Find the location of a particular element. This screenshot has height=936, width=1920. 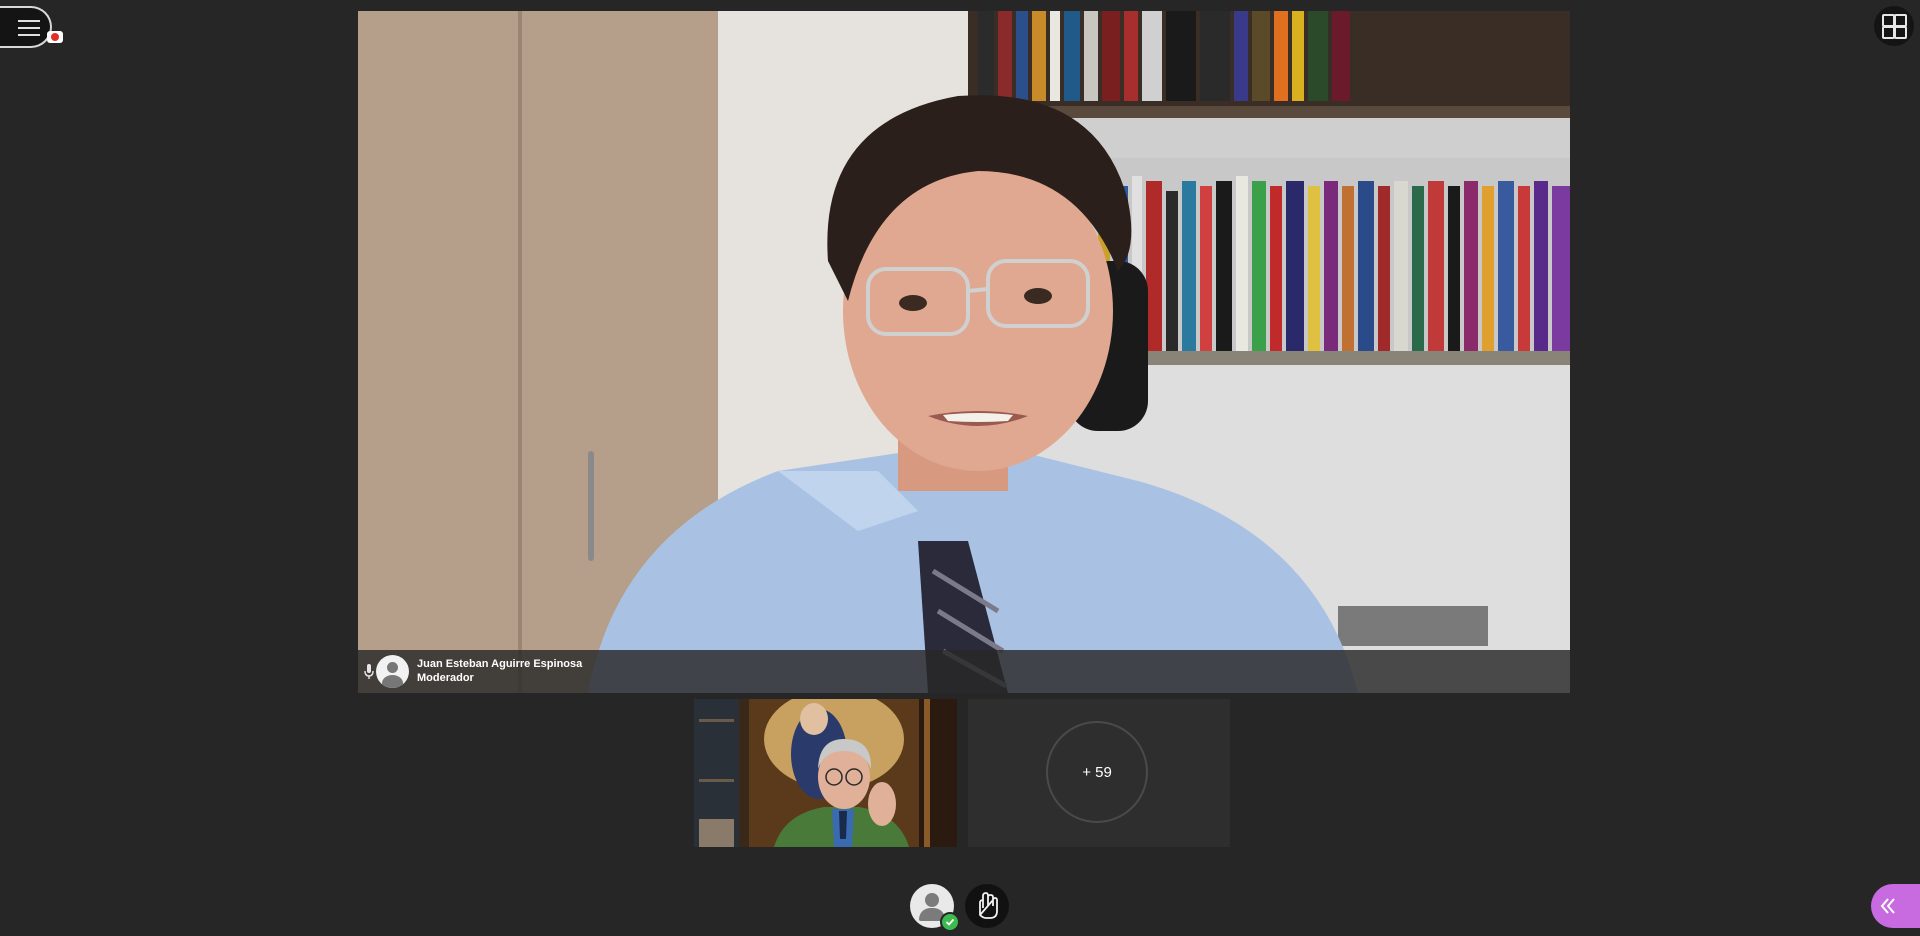

layout-toggle-button is located at coordinates (1894, 26).